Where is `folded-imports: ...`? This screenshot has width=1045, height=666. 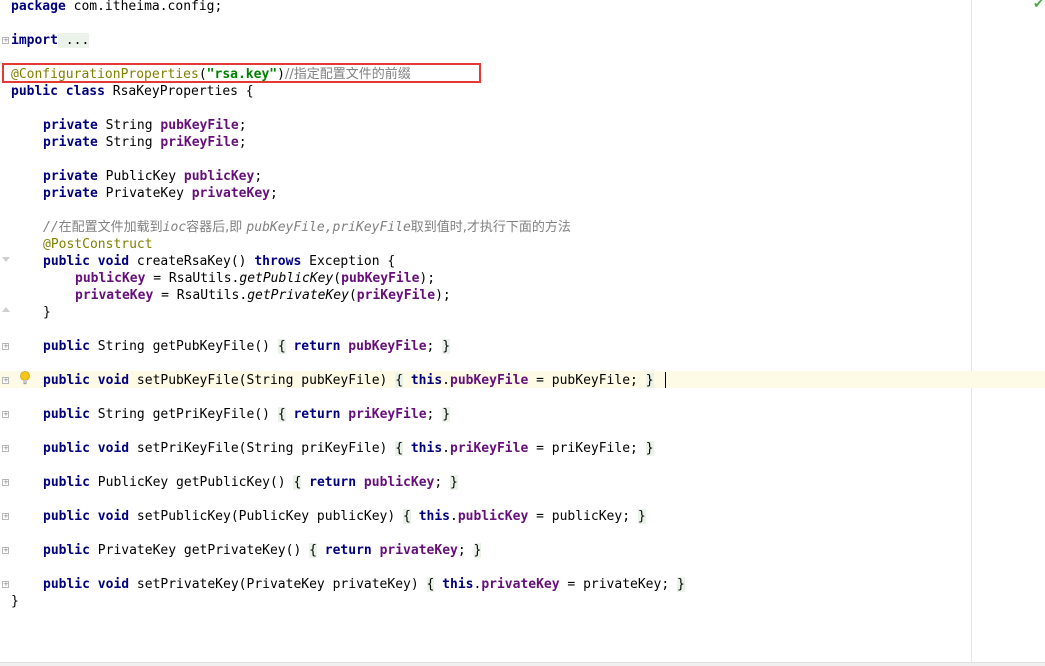
folded-imports: ... is located at coordinates (73, 40).